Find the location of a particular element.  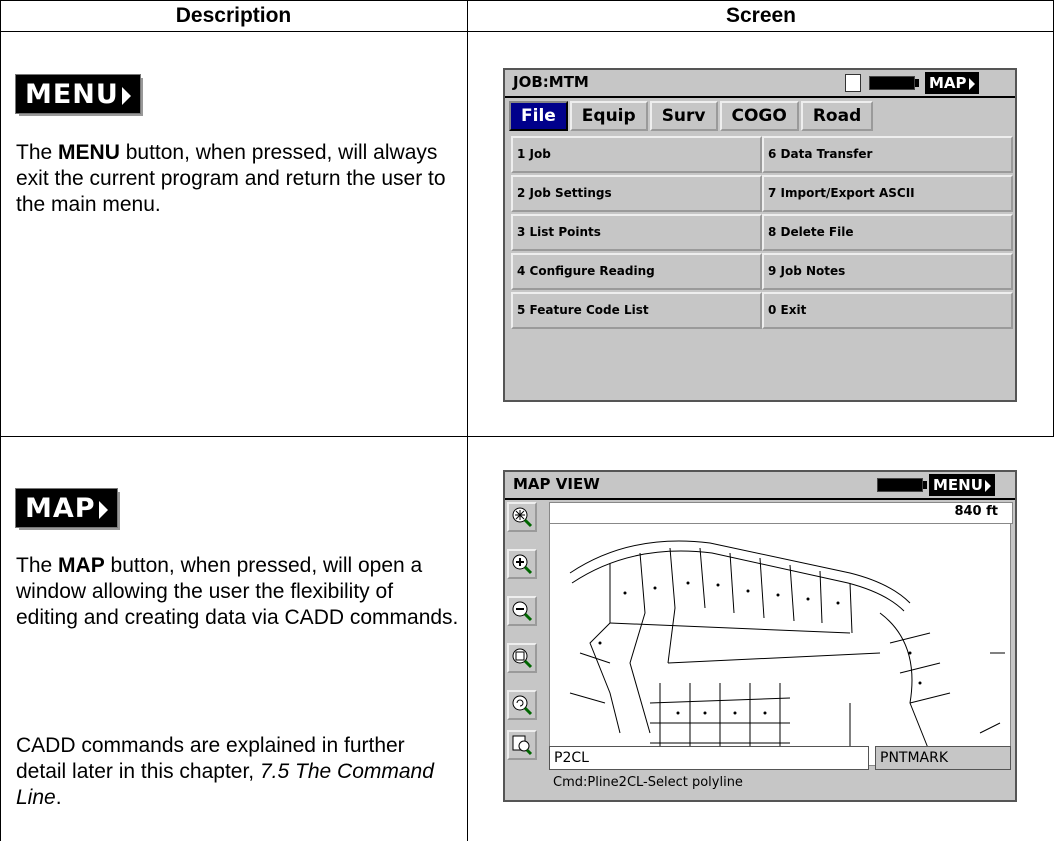

map-canvas is located at coordinates (780, 634).